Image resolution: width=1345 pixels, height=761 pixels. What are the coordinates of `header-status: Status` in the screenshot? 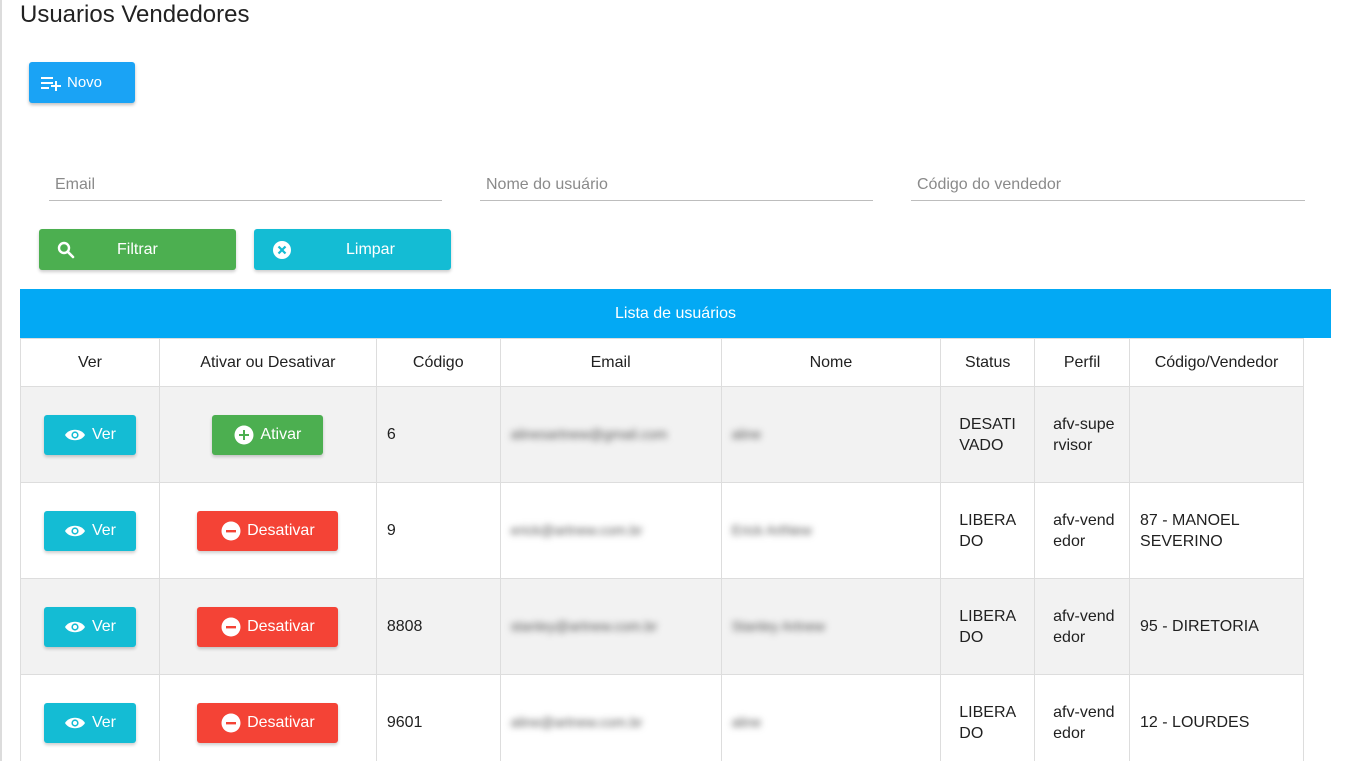 It's located at (988, 362).